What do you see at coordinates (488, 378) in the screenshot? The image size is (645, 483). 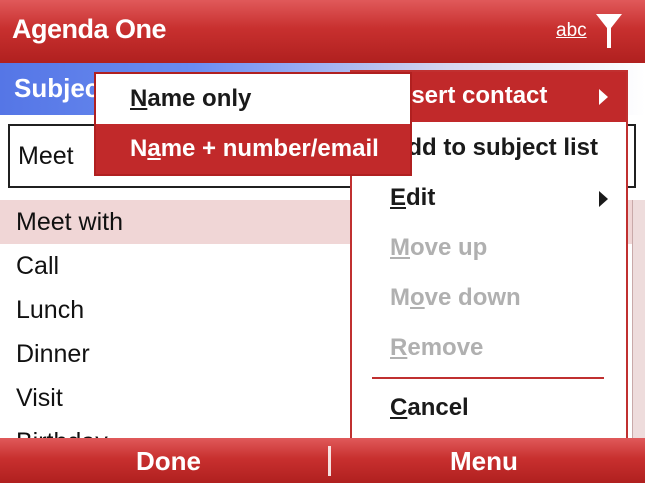 I see `menu-separator` at bounding box center [488, 378].